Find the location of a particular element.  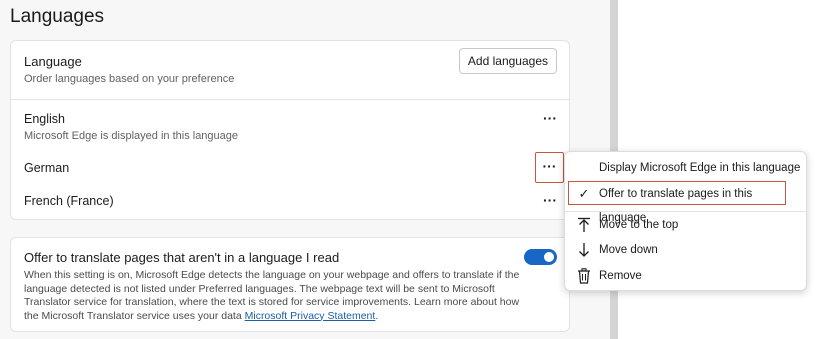

toggle-knob is located at coordinates (549, 257).